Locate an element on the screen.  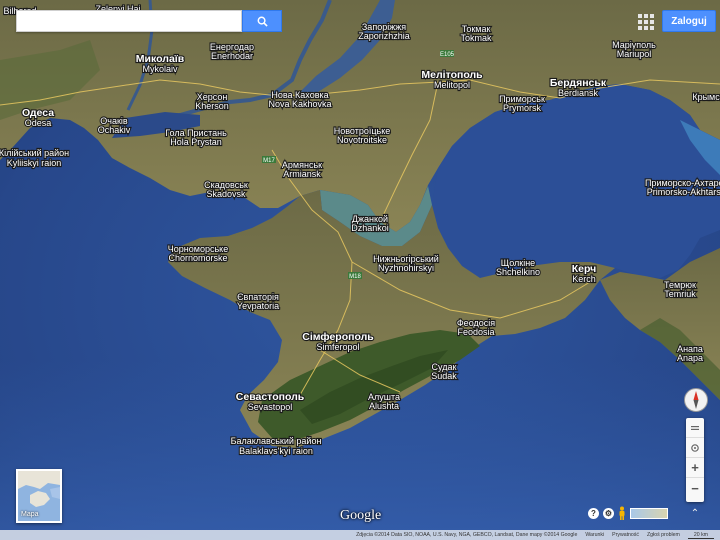
expand-button: ⌃ is located at coordinates (695, 513).